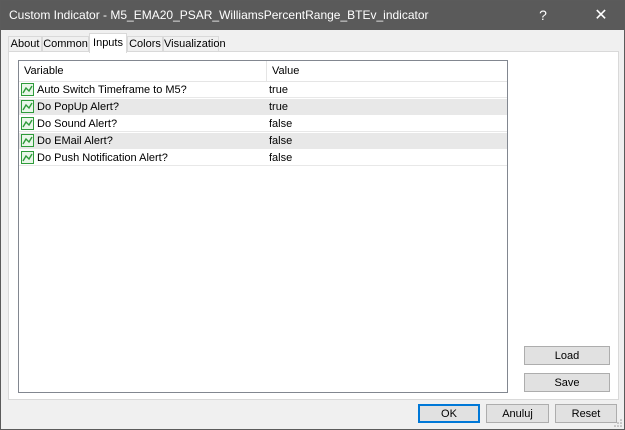 This screenshot has height=430, width=625. I want to click on table-header: Variable Value, so click(263, 71).